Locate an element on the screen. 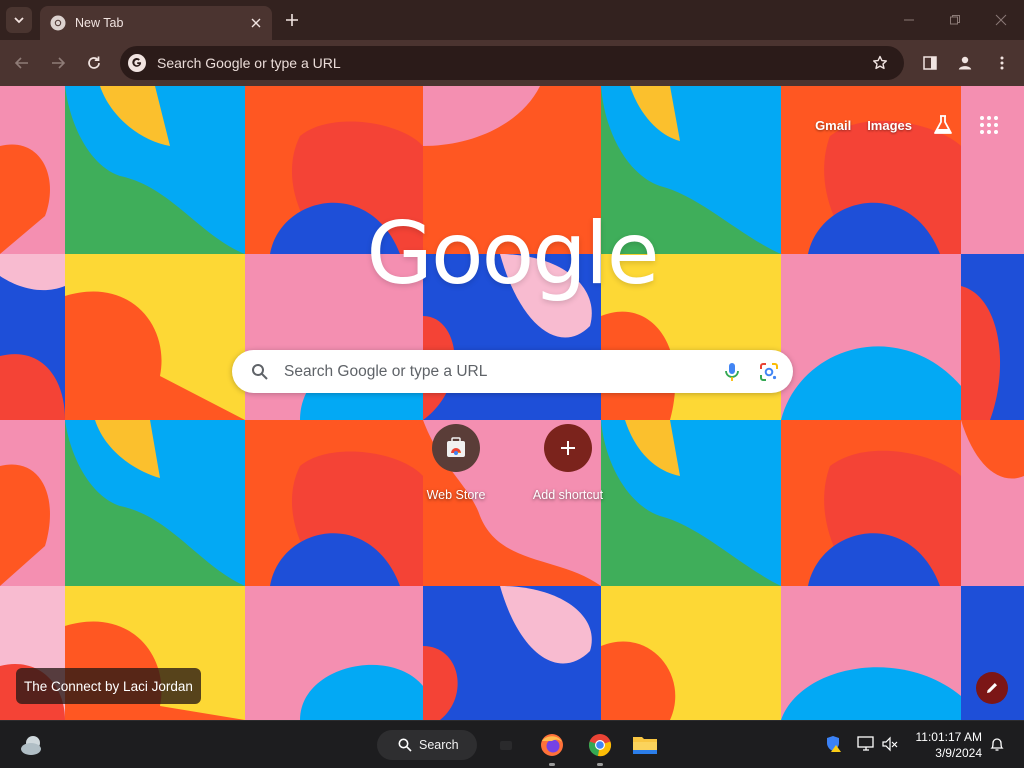 This screenshot has width=1024, height=768. back-button is located at coordinates (22, 63).